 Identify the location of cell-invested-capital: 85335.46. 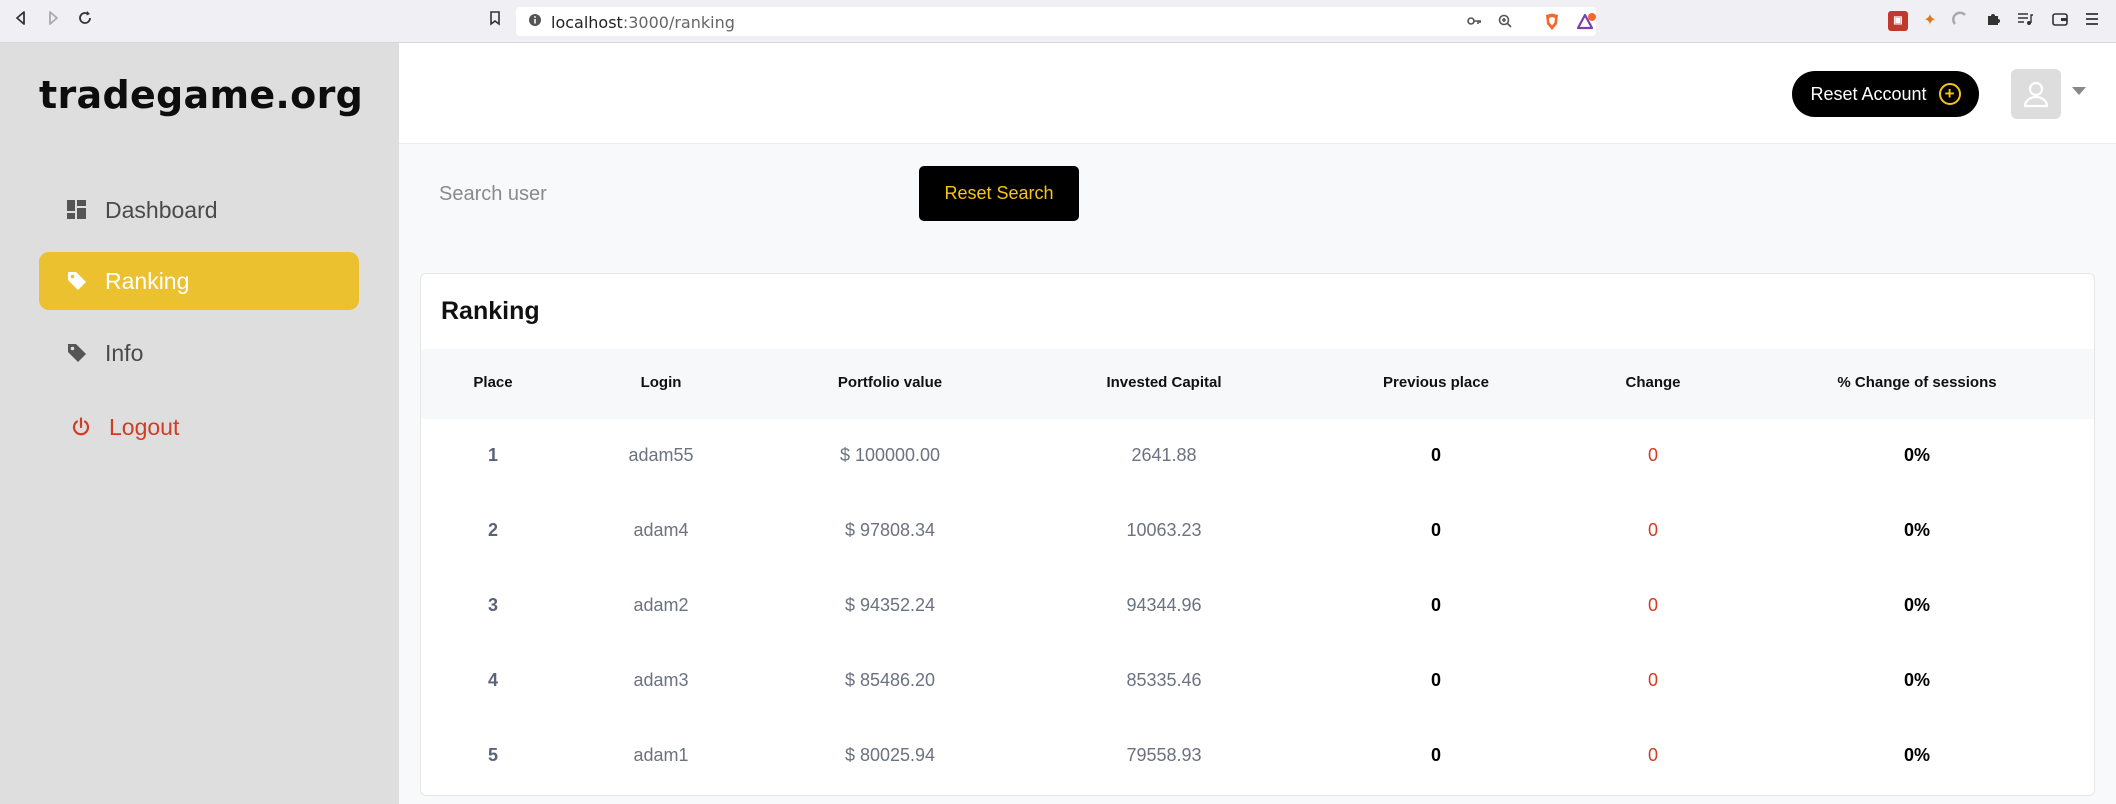
(1164, 680).